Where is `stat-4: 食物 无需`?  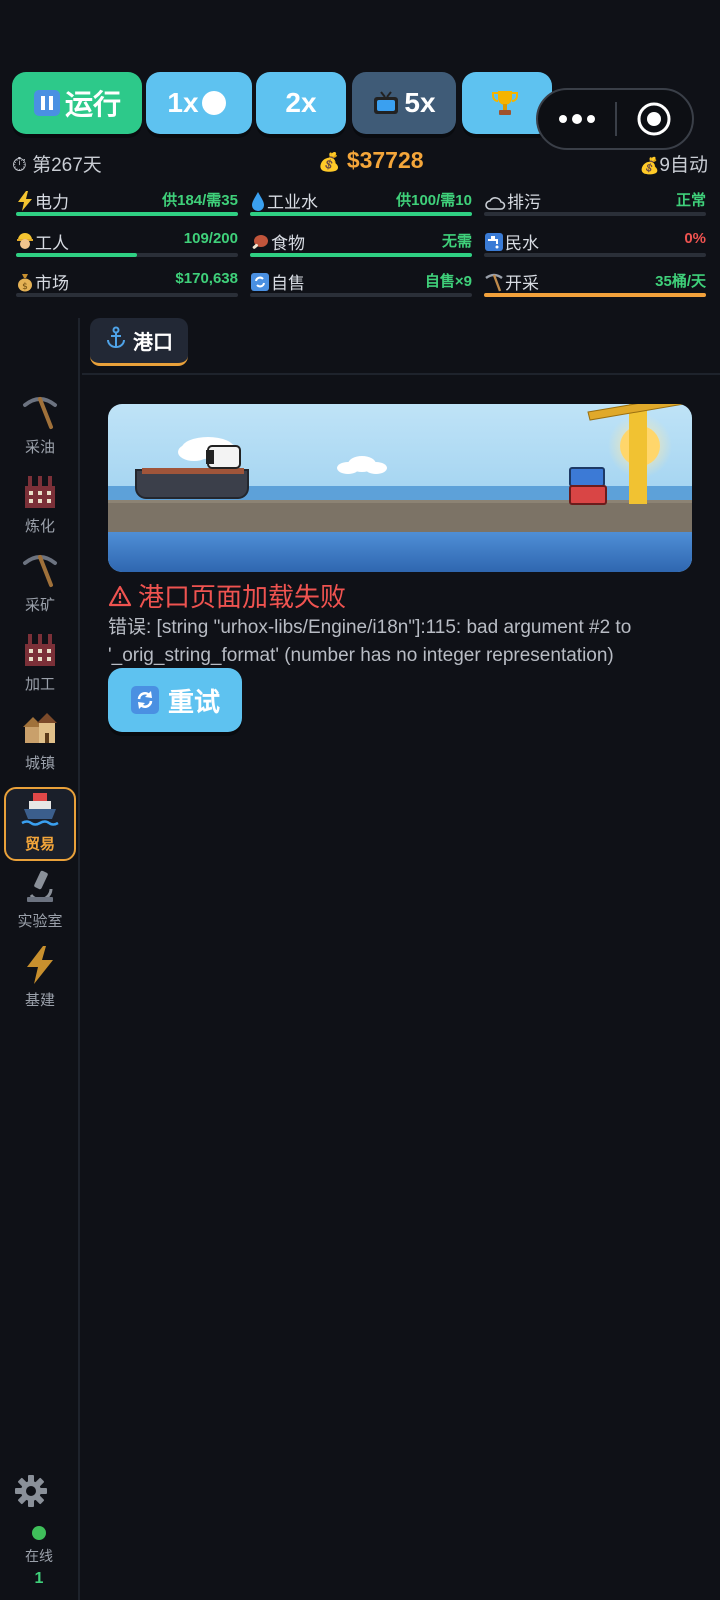 stat-4: 食物 无需 is located at coordinates (361, 245).